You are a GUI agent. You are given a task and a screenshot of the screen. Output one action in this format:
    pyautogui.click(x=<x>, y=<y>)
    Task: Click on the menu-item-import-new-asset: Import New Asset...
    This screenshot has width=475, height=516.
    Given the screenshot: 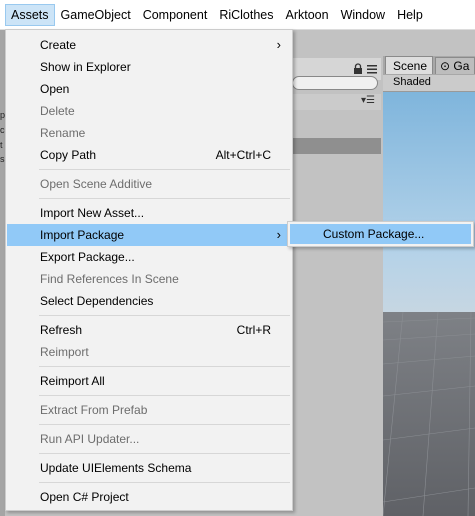 What is the action you would take?
    pyautogui.click(x=149, y=213)
    